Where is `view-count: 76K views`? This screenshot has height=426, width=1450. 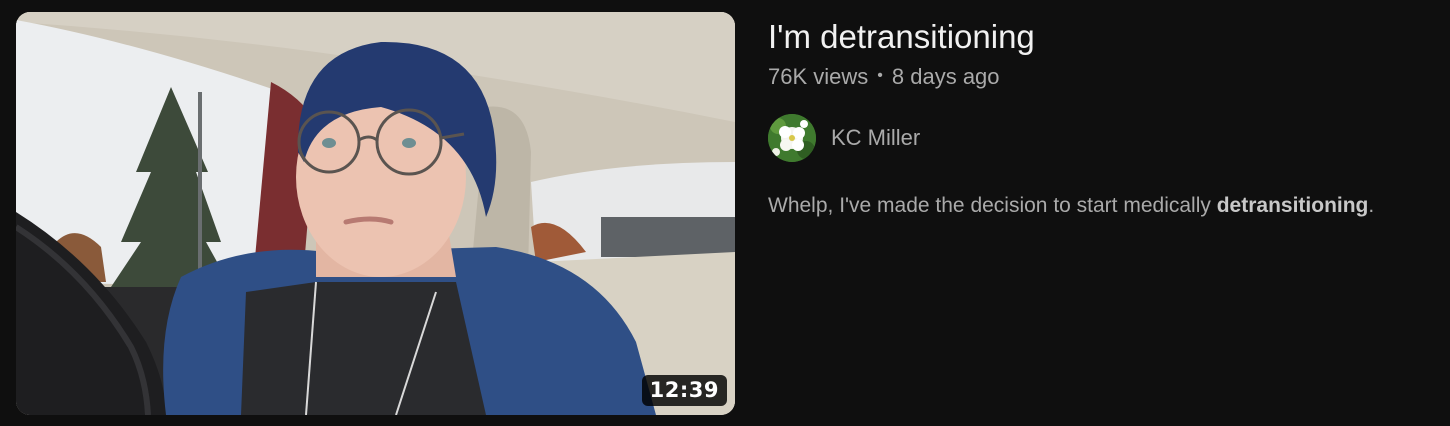
view-count: 76K views is located at coordinates (818, 76).